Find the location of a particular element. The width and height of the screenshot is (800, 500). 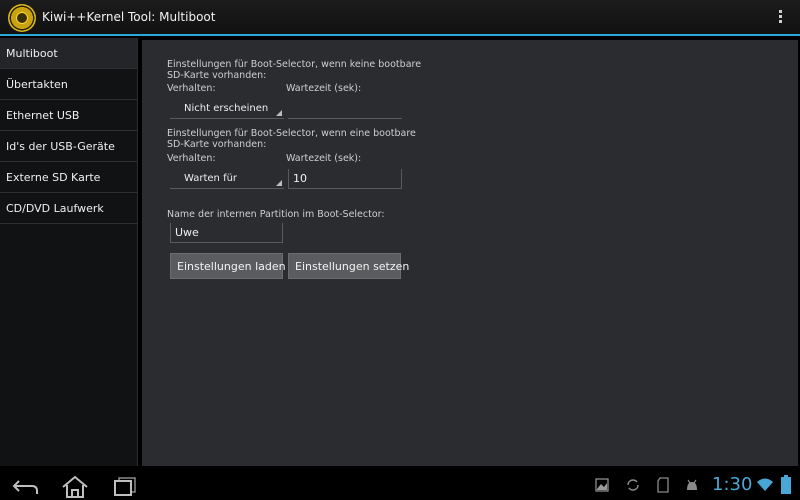

sd-heading-cont: SD-Karte vorhanden: is located at coordinates (217, 144).